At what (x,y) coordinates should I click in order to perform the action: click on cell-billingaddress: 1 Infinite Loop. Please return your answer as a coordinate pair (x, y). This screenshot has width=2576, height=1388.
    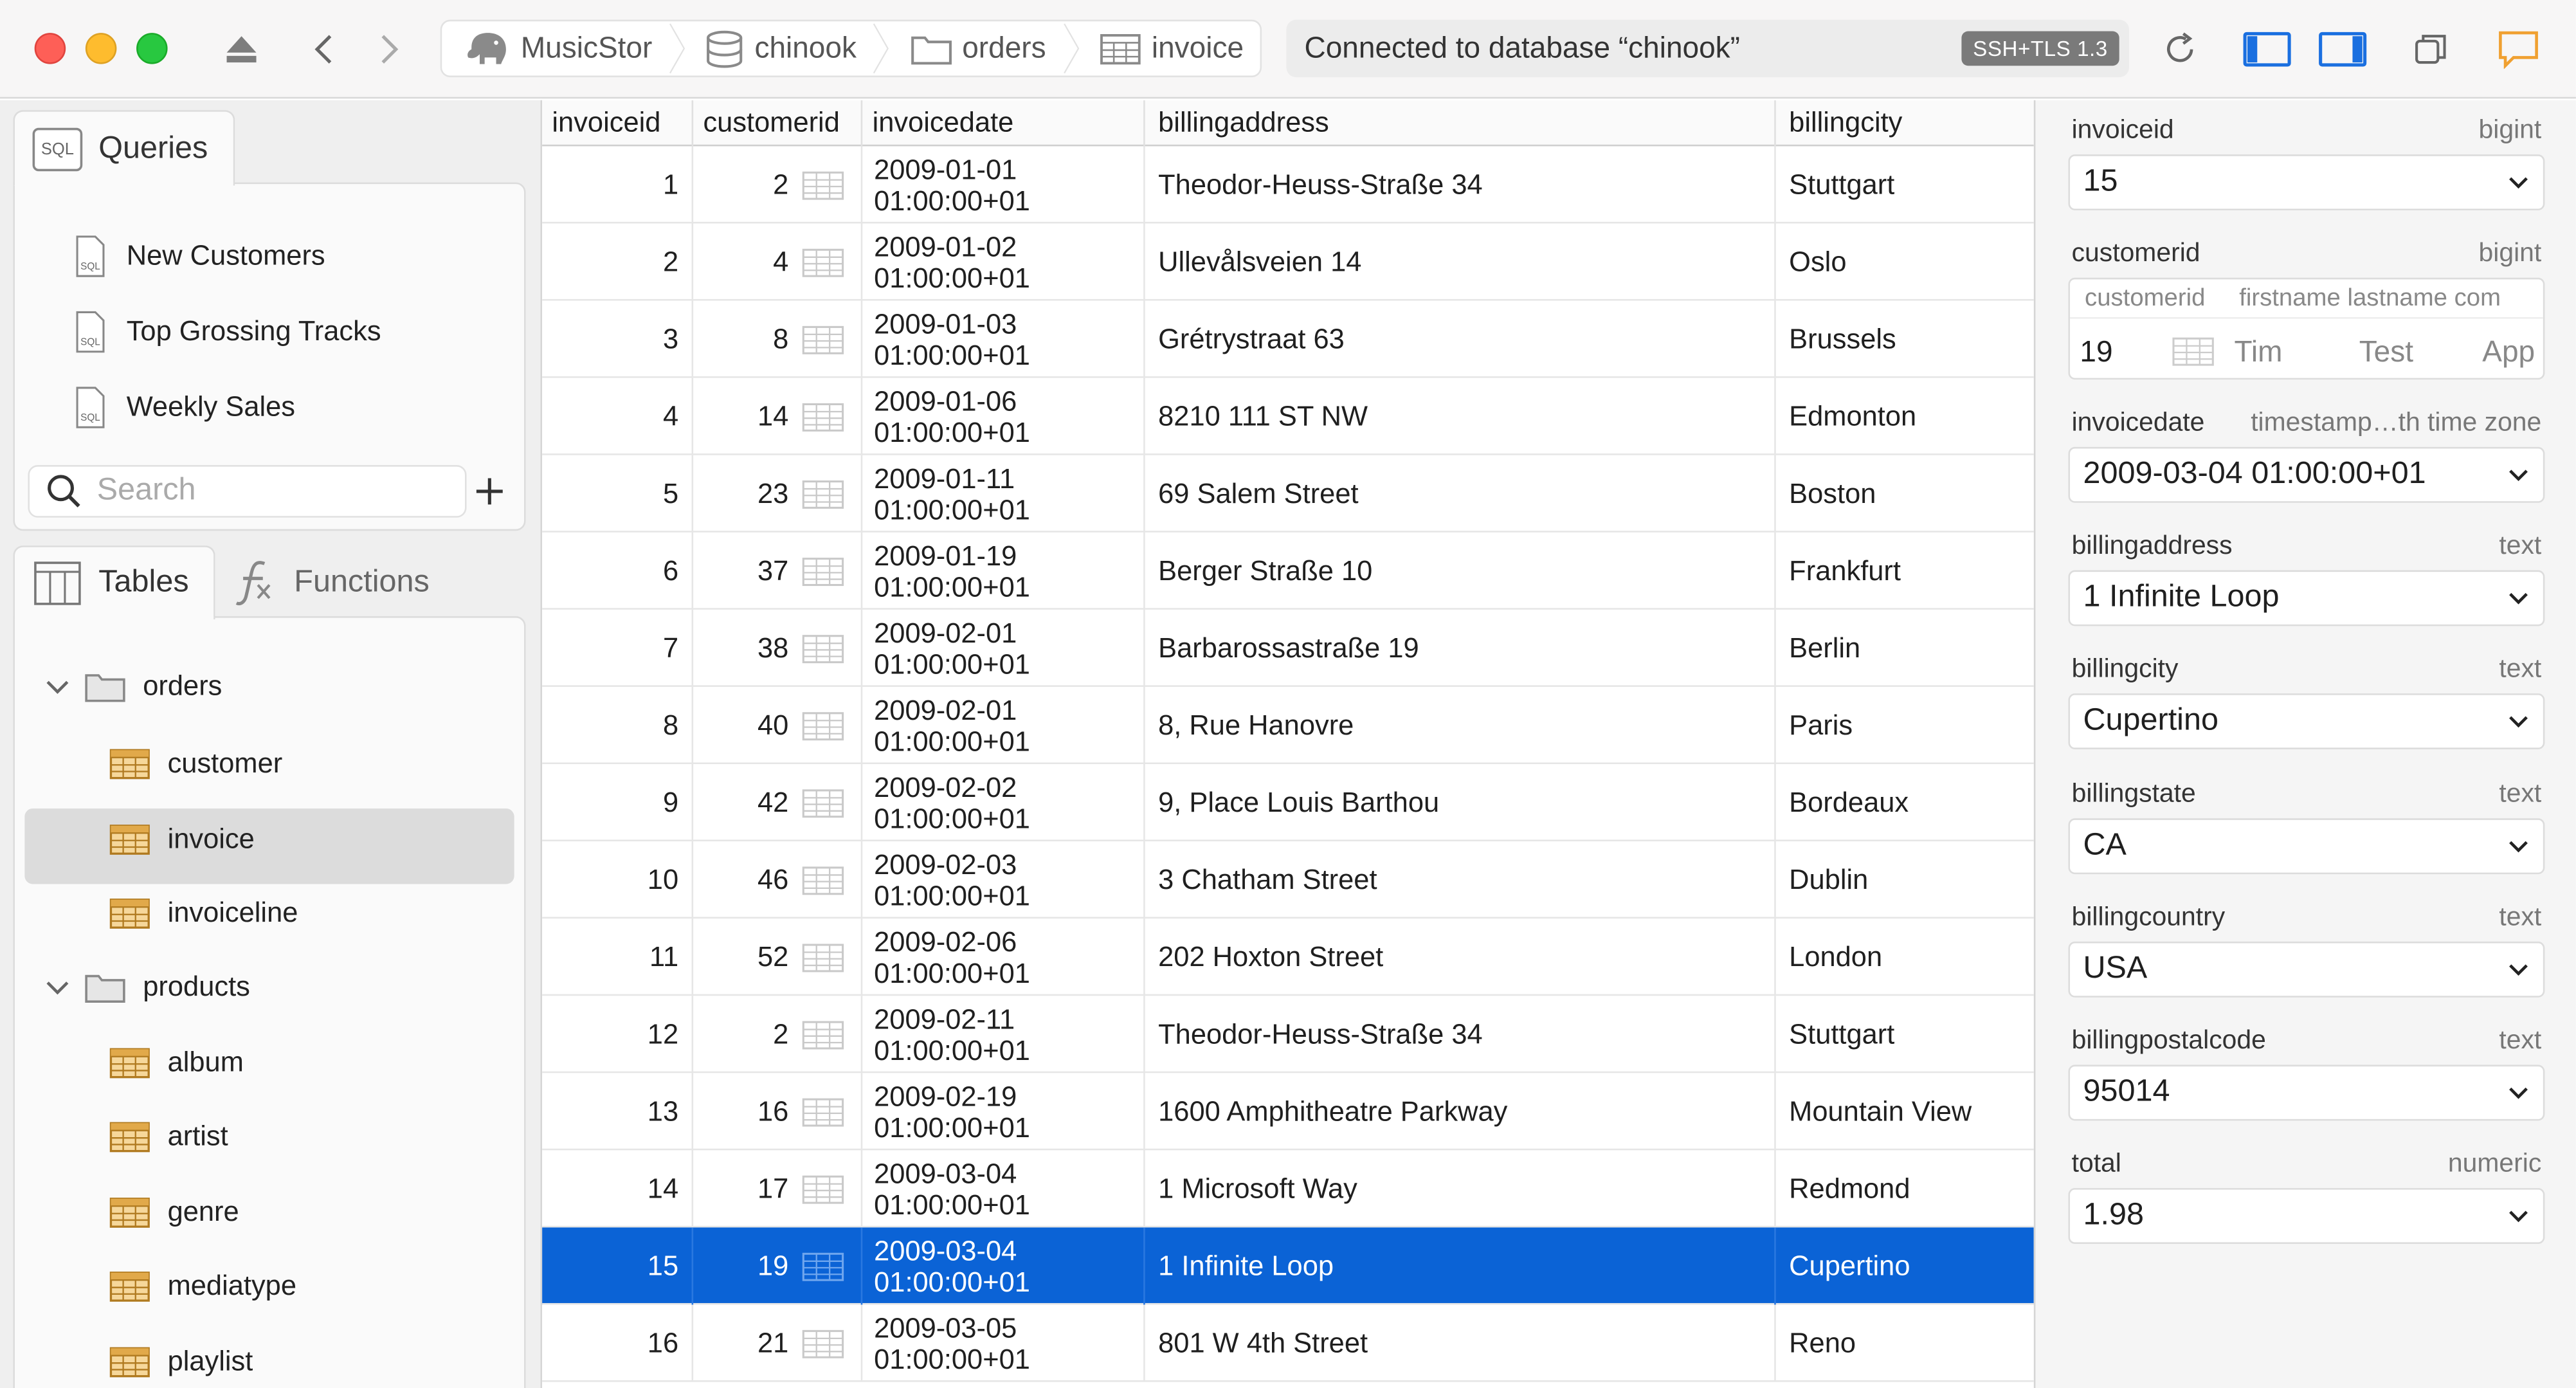
    Looking at the image, I should click on (1460, 1266).